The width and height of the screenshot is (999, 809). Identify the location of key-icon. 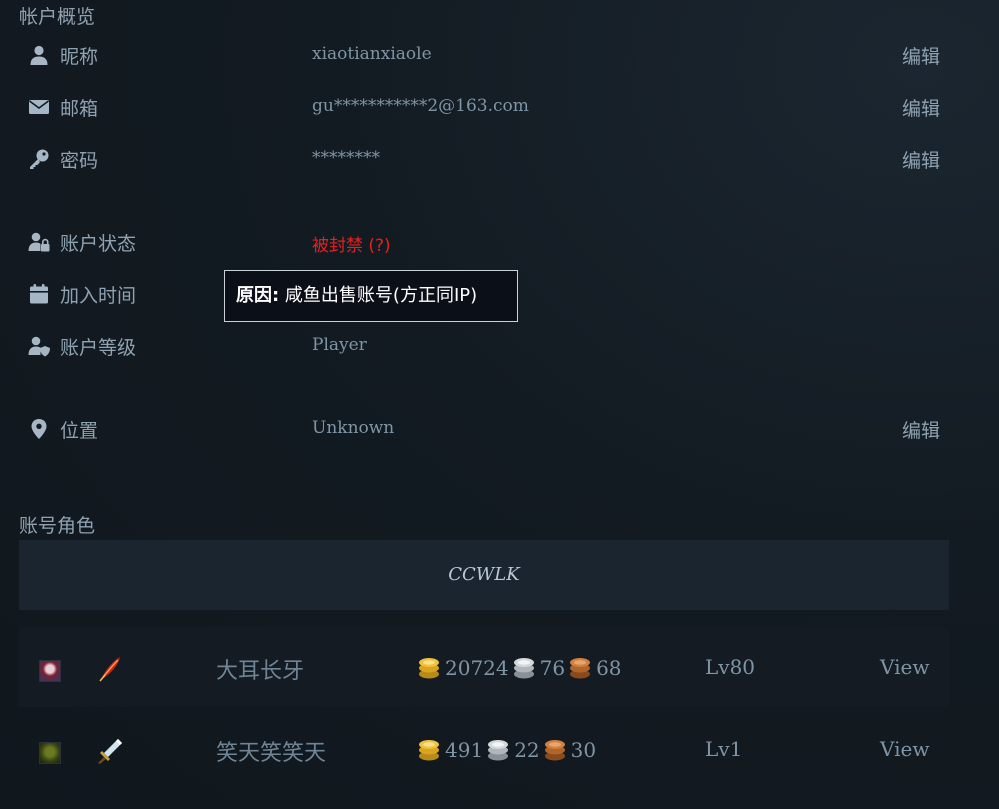
(39, 159).